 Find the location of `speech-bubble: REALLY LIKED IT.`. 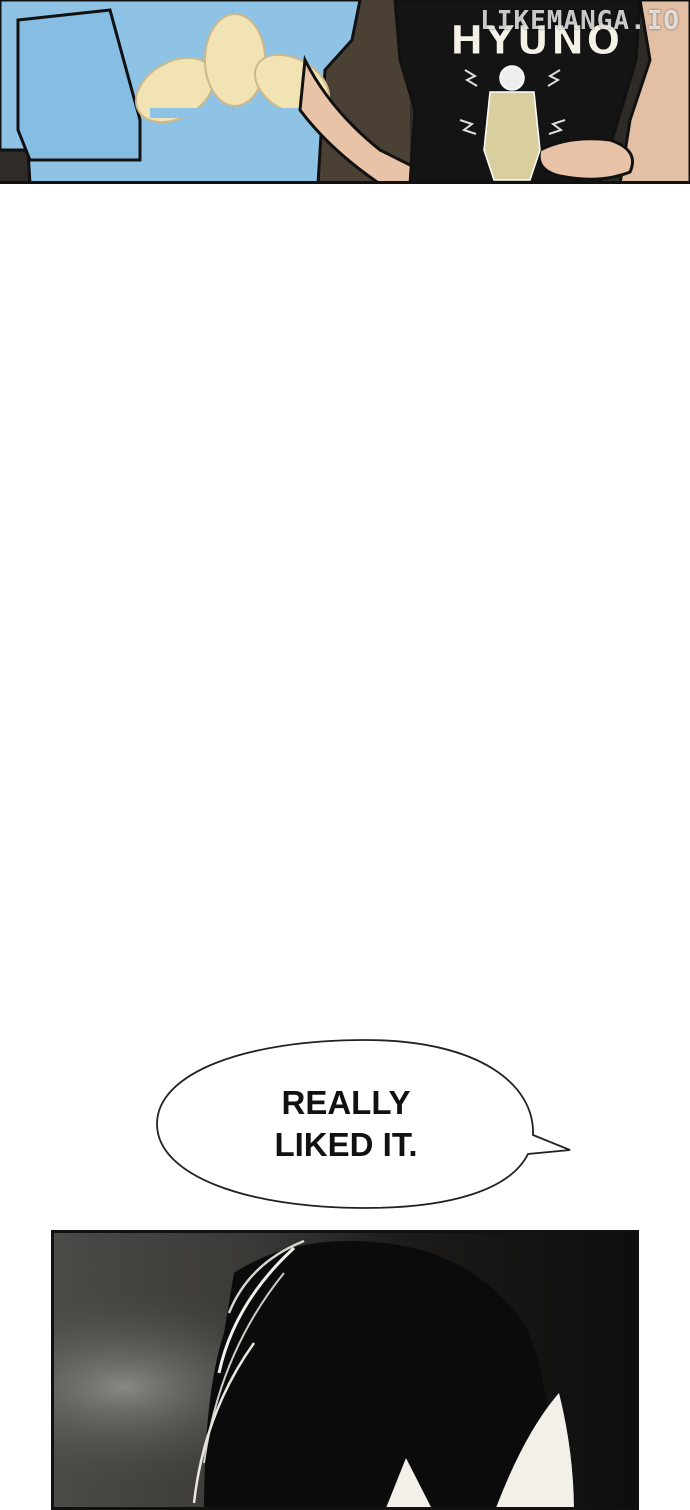

speech-bubble: REALLY LIKED IT. is located at coordinates (363, 1124).